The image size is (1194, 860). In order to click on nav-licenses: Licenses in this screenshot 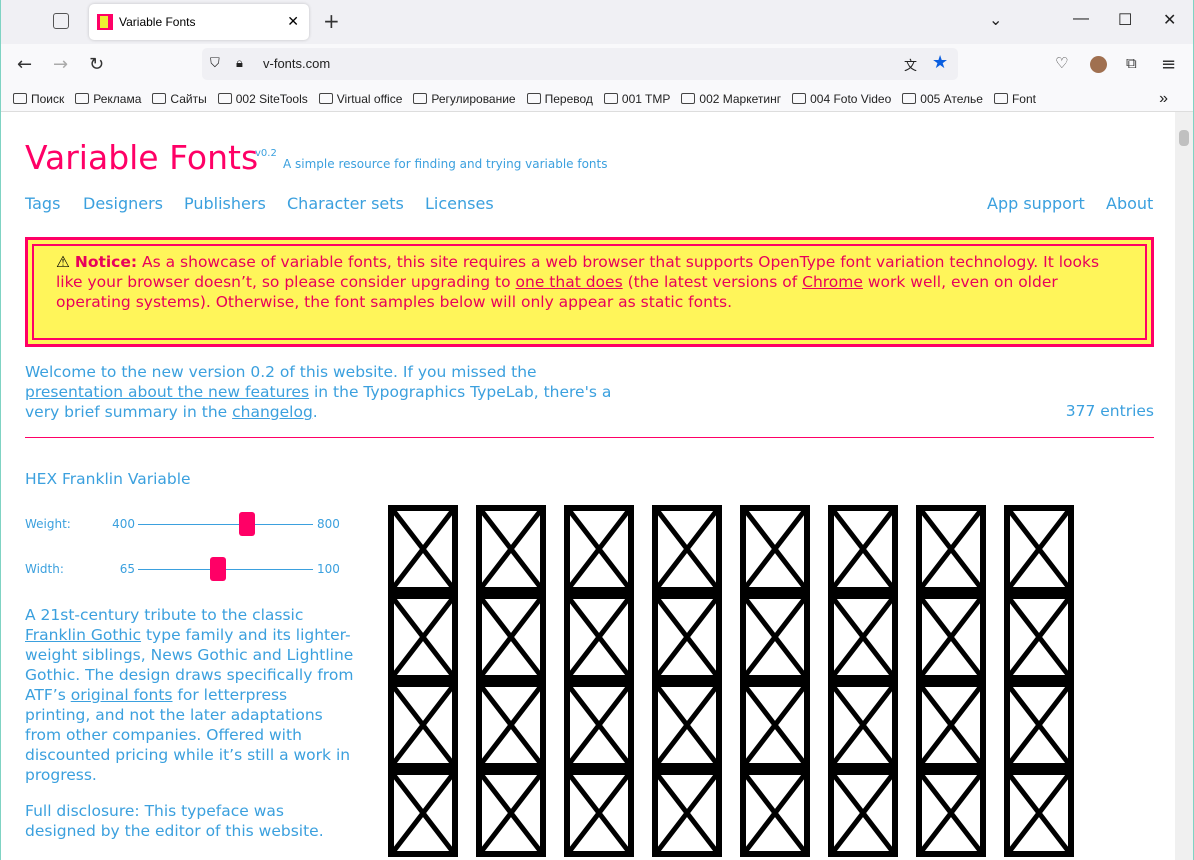, I will do `click(459, 203)`.